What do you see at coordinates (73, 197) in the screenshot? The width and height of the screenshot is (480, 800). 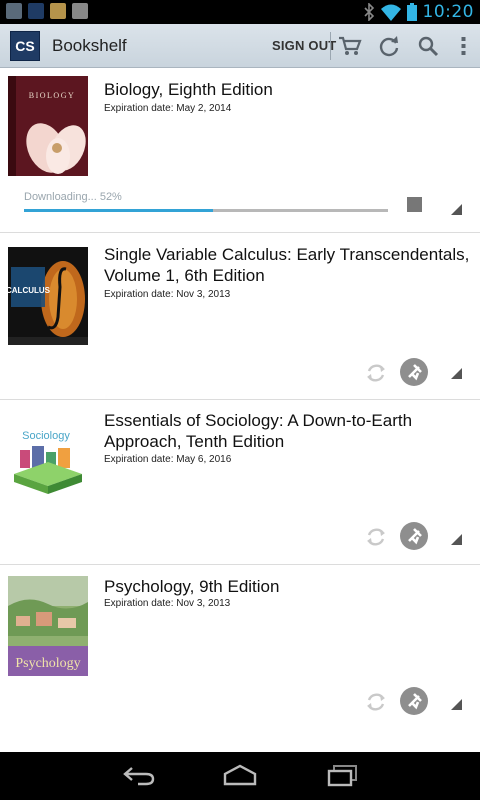 I see `download-status: Downloading... 52%` at bounding box center [73, 197].